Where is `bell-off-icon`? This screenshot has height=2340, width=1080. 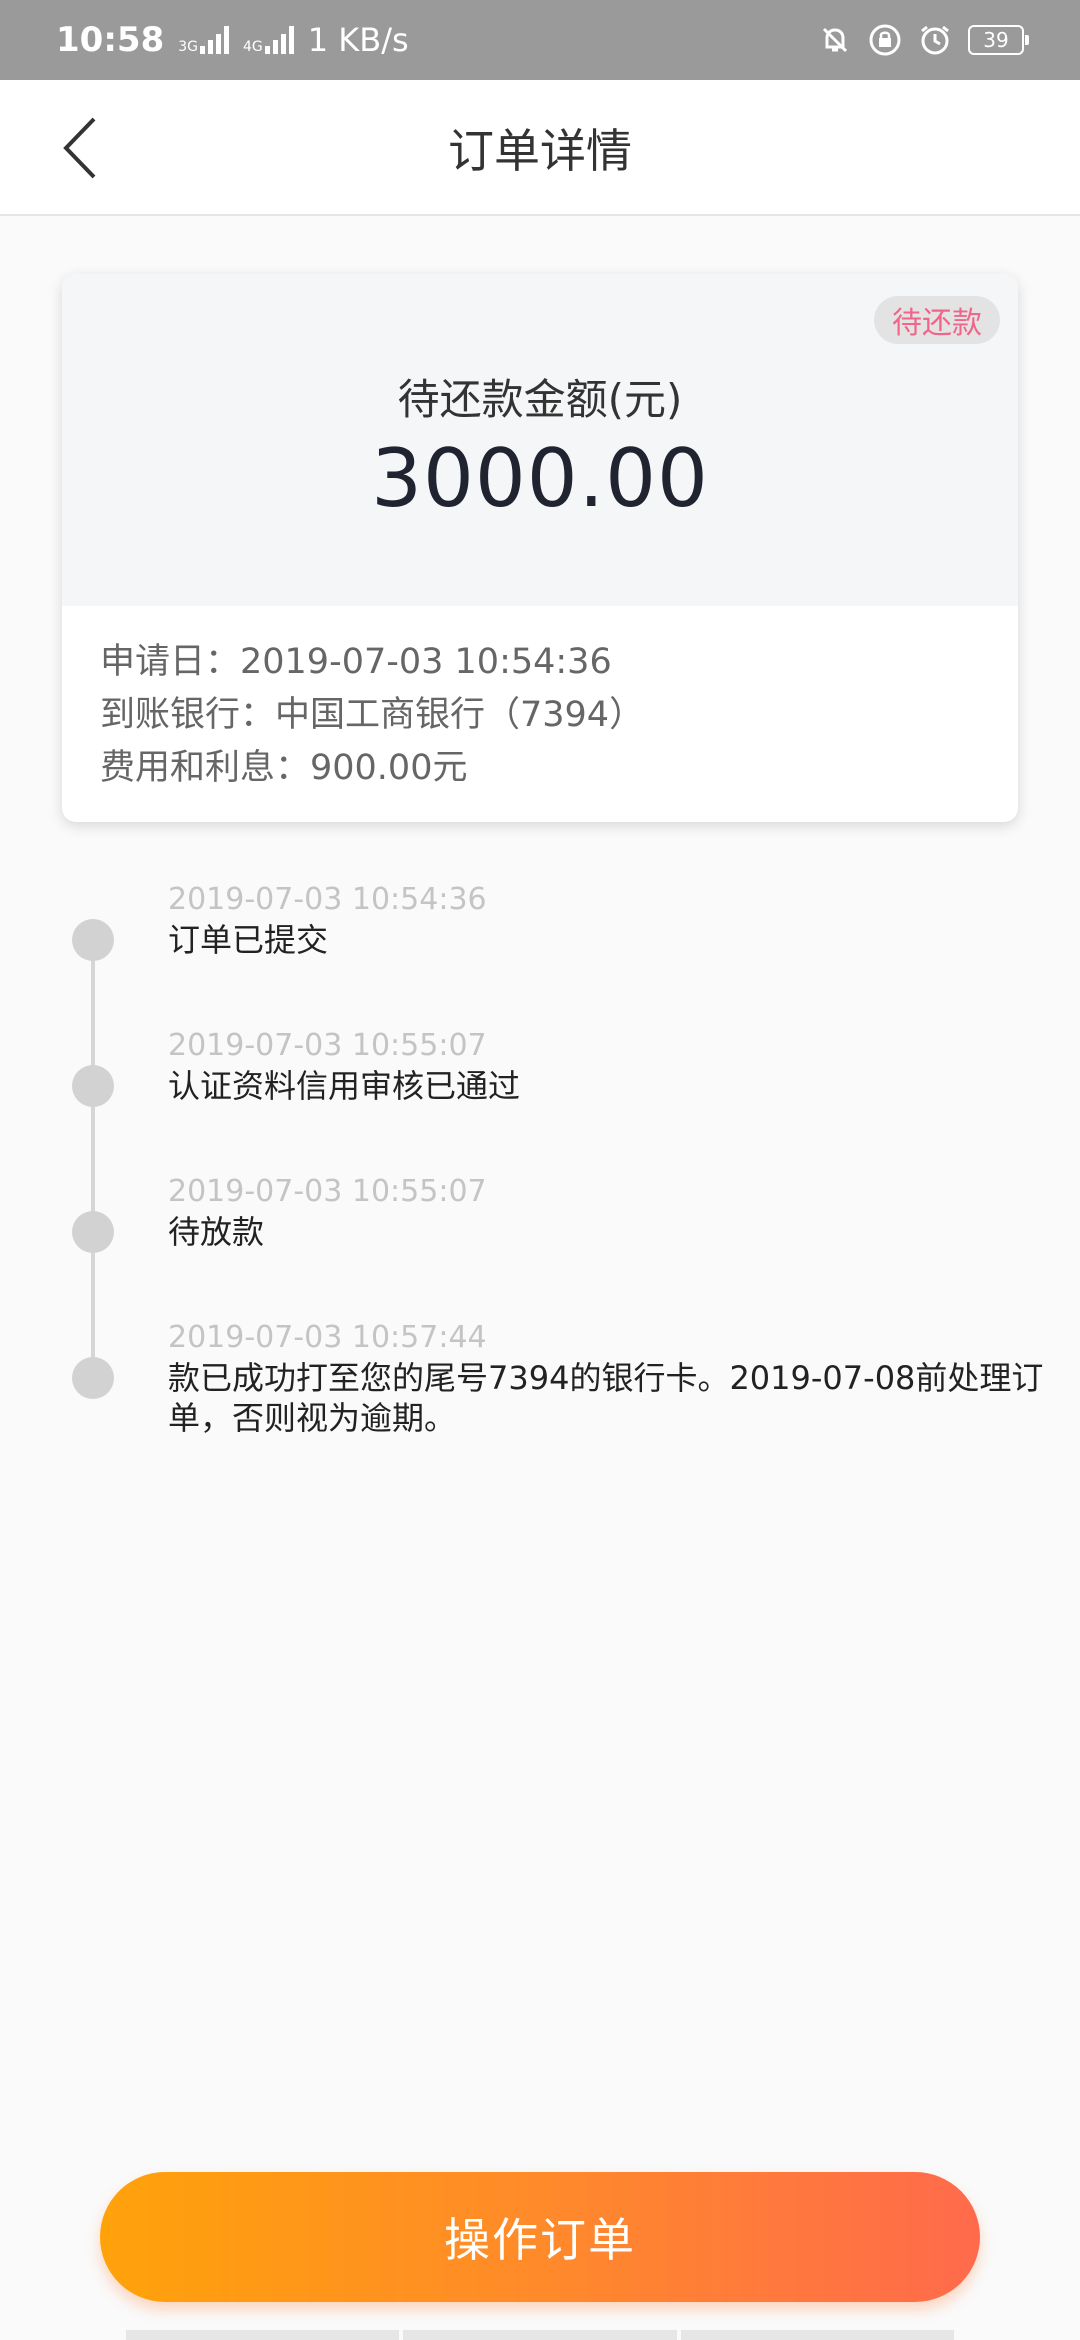
bell-off-icon is located at coordinates (835, 40).